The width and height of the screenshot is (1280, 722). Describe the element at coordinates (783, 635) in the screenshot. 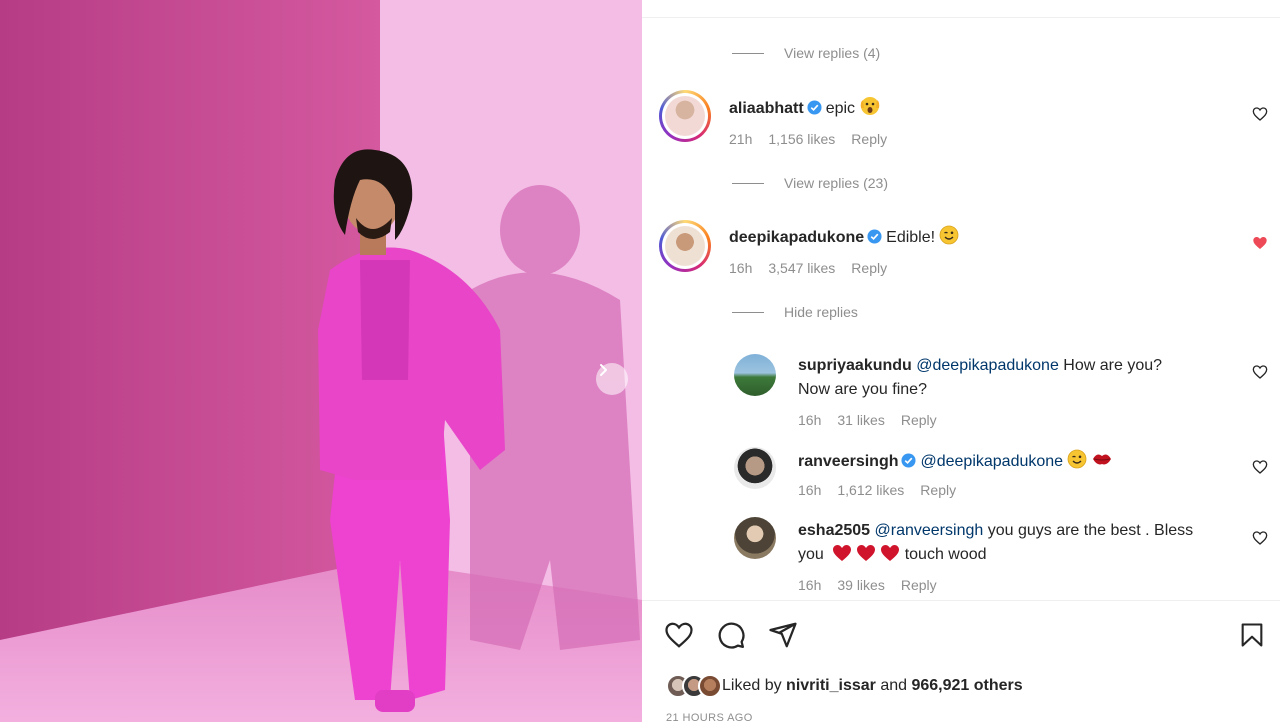

I see `send-icon` at that location.